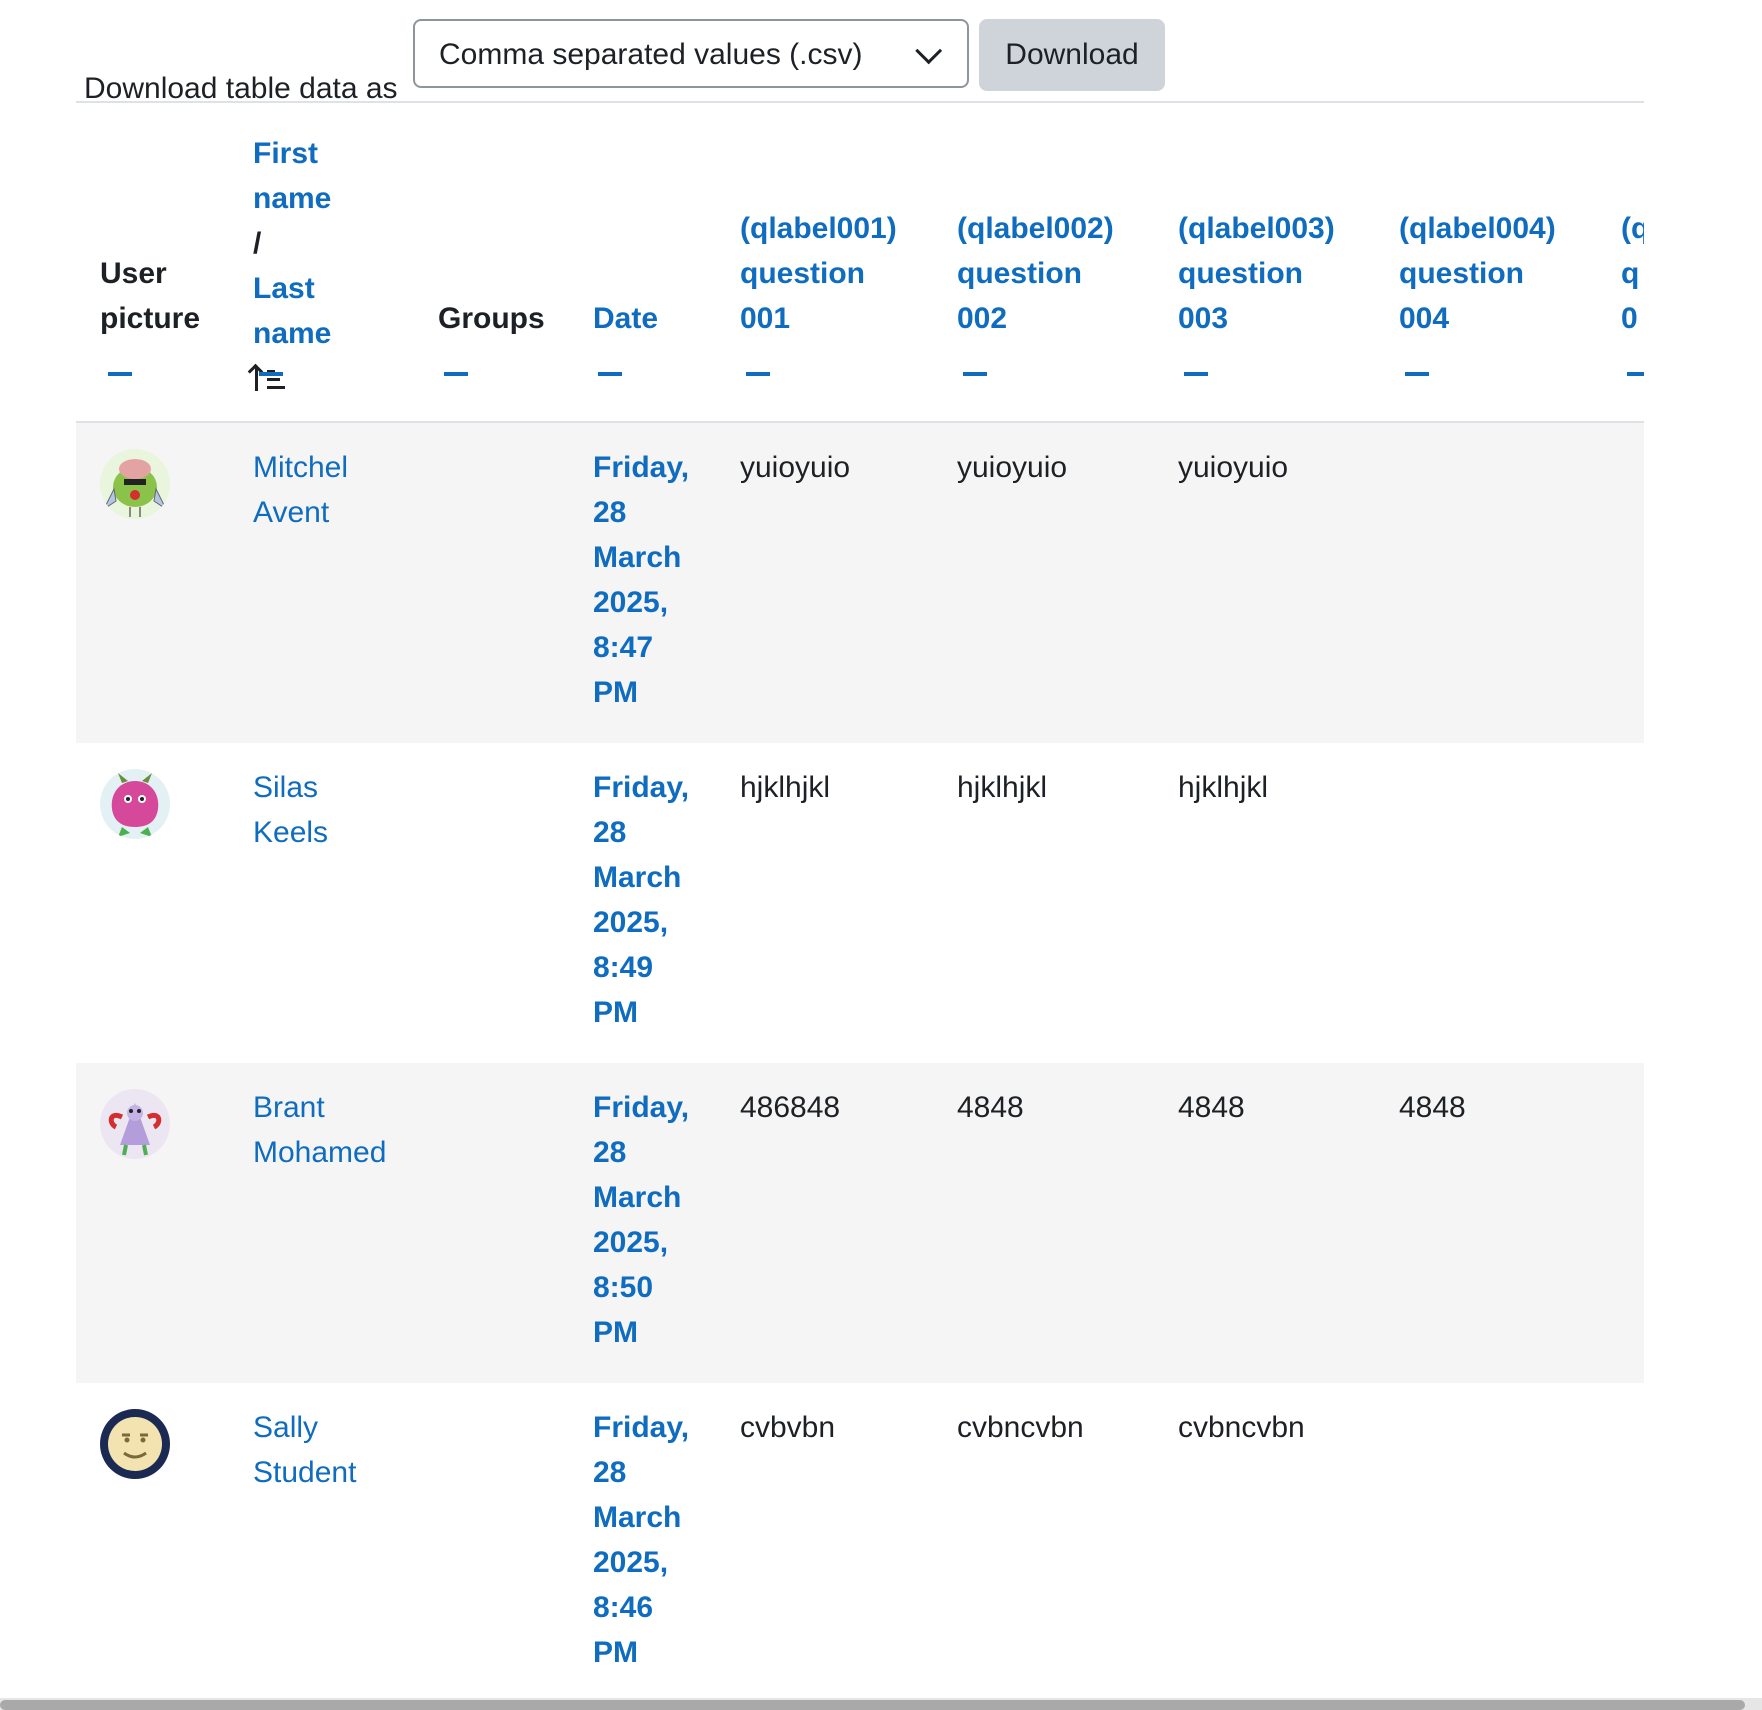 This screenshot has height=1710, width=1762. What do you see at coordinates (1002, 787) in the screenshot?
I see `response-q2: hjklhjkl` at bounding box center [1002, 787].